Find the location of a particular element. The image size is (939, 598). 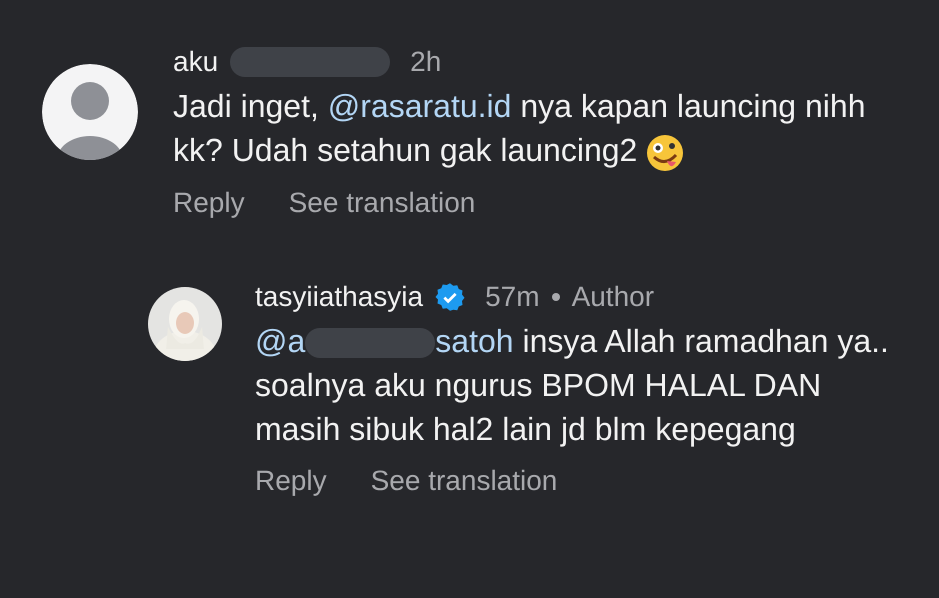

comment-text: Jadi inget, @rasaratu.id nya kapan launcing nihh kk? Udah setahun gak launcing2 is located at coordinates (528, 128).